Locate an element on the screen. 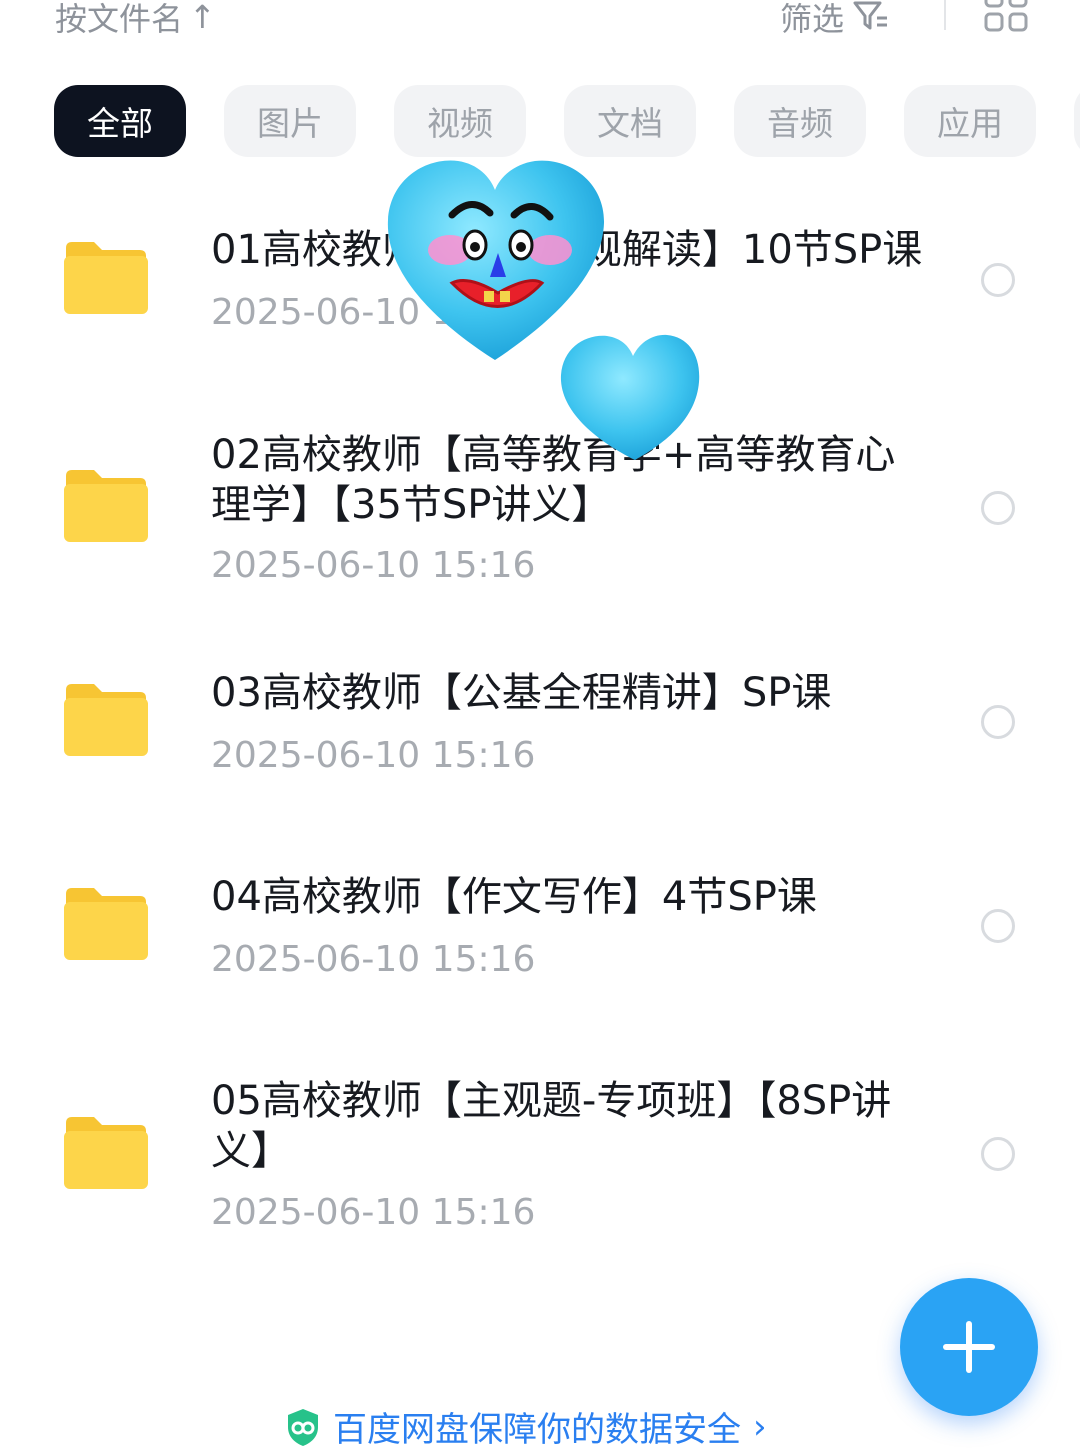  tab-images: 图片 is located at coordinates (290, 121).